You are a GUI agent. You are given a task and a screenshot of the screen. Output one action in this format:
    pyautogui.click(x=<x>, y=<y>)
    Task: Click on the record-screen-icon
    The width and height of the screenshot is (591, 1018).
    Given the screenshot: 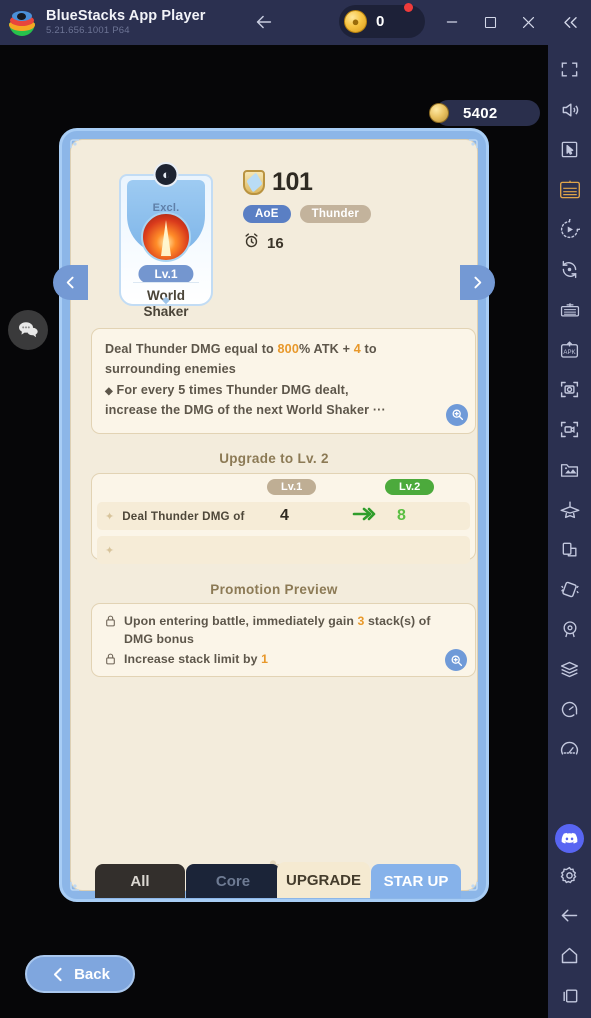 What is the action you would take?
    pyautogui.click(x=569, y=432)
    